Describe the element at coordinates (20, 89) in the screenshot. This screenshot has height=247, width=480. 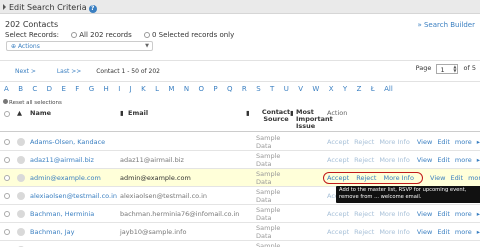
I see `alpha-filter-1: B` at that location.